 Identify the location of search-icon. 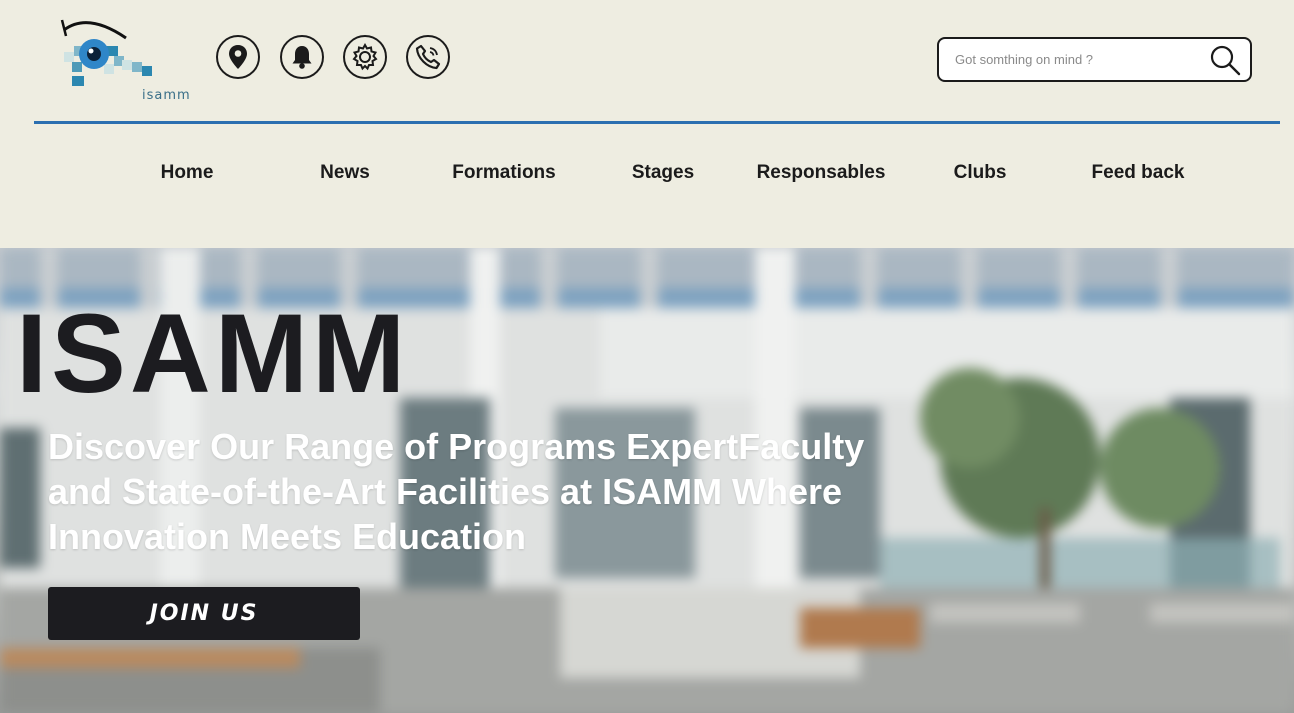
(1225, 60).